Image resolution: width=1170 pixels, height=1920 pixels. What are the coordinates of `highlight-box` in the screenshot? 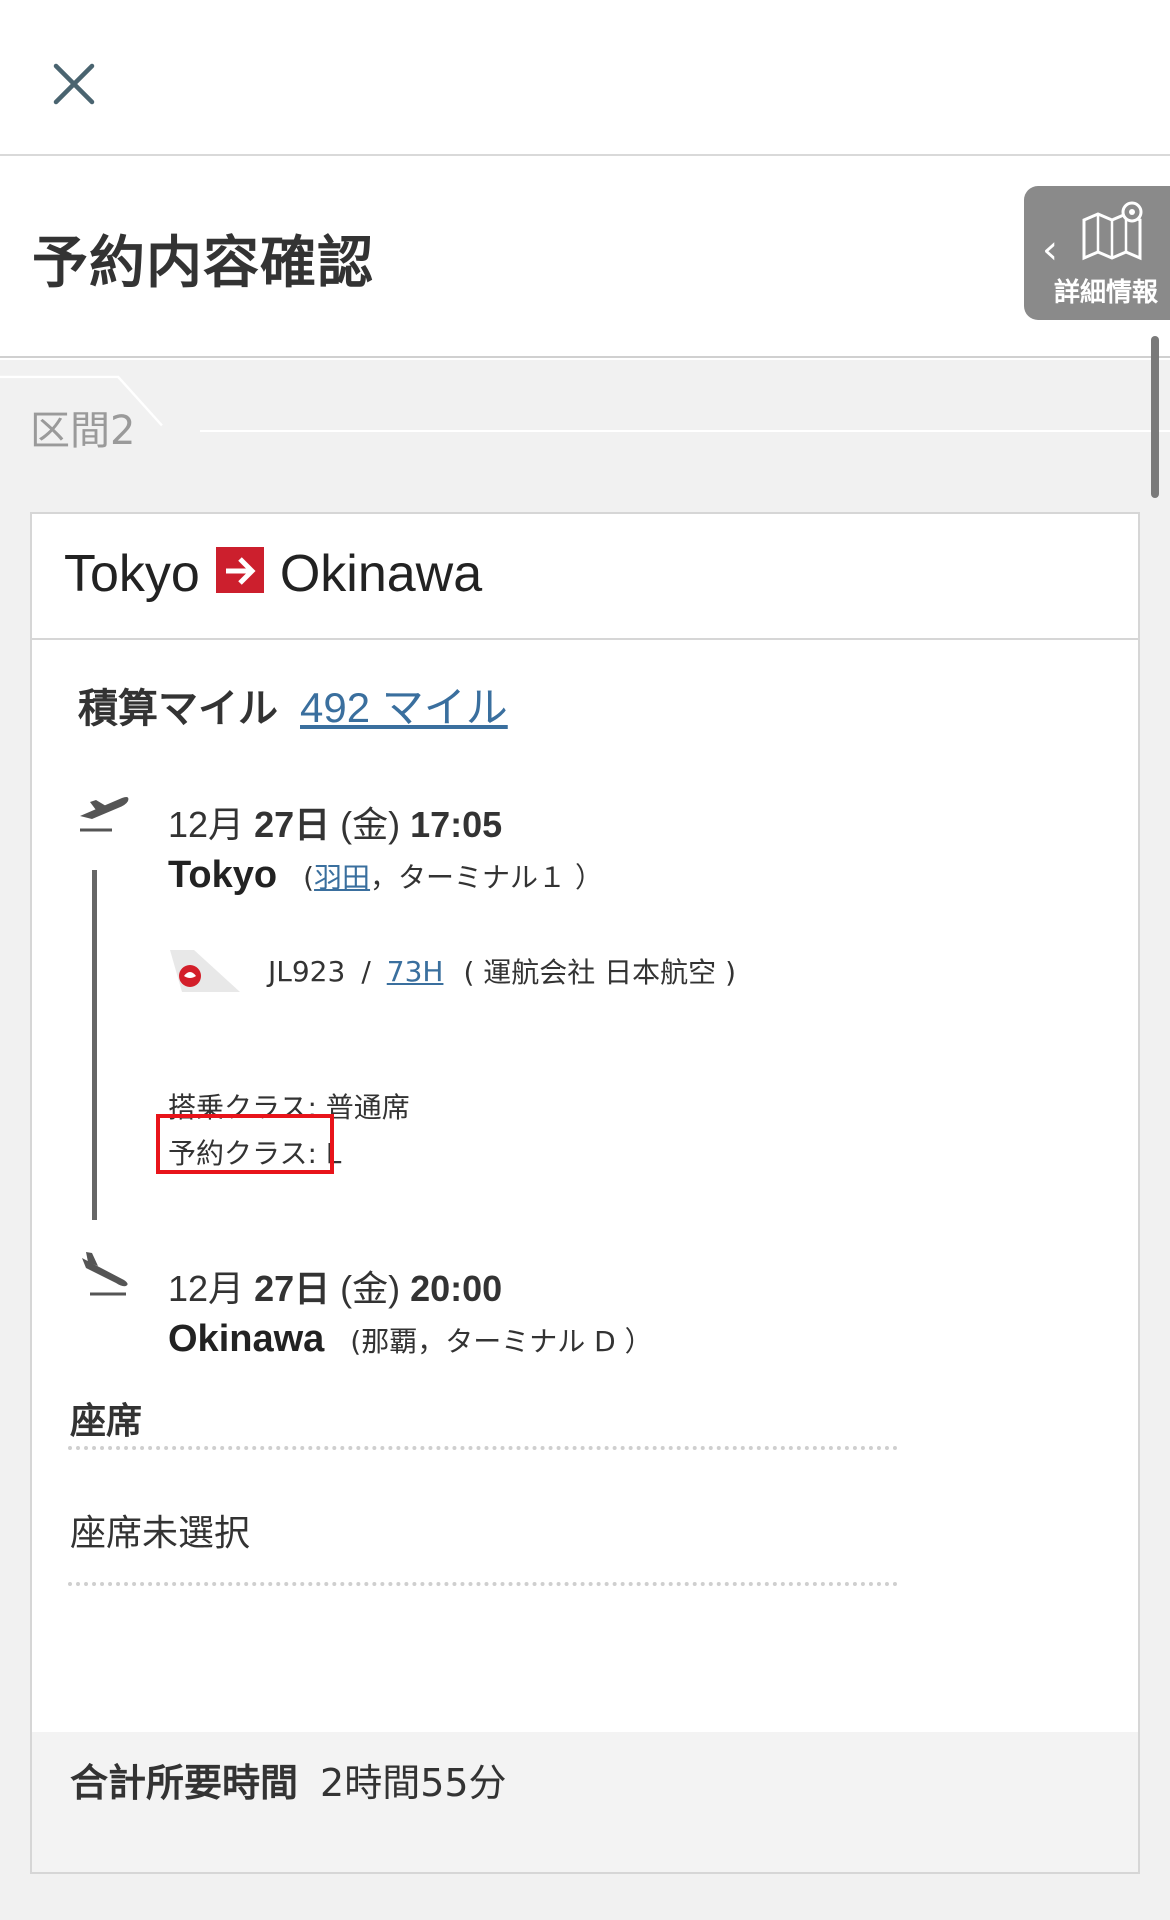 It's located at (245, 1144).